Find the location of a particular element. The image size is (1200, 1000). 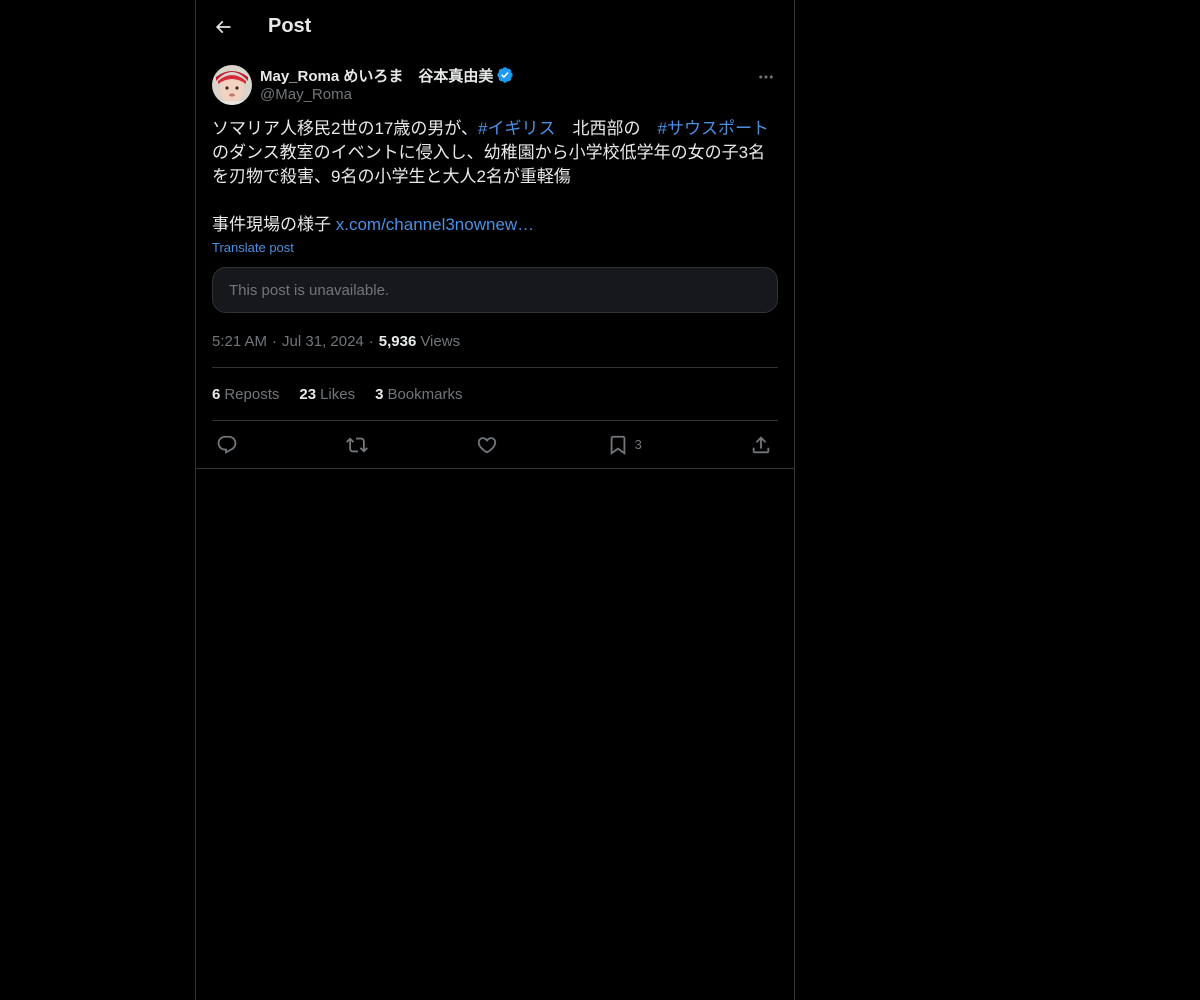

likes-stat: 23 Likes is located at coordinates (327, 394).